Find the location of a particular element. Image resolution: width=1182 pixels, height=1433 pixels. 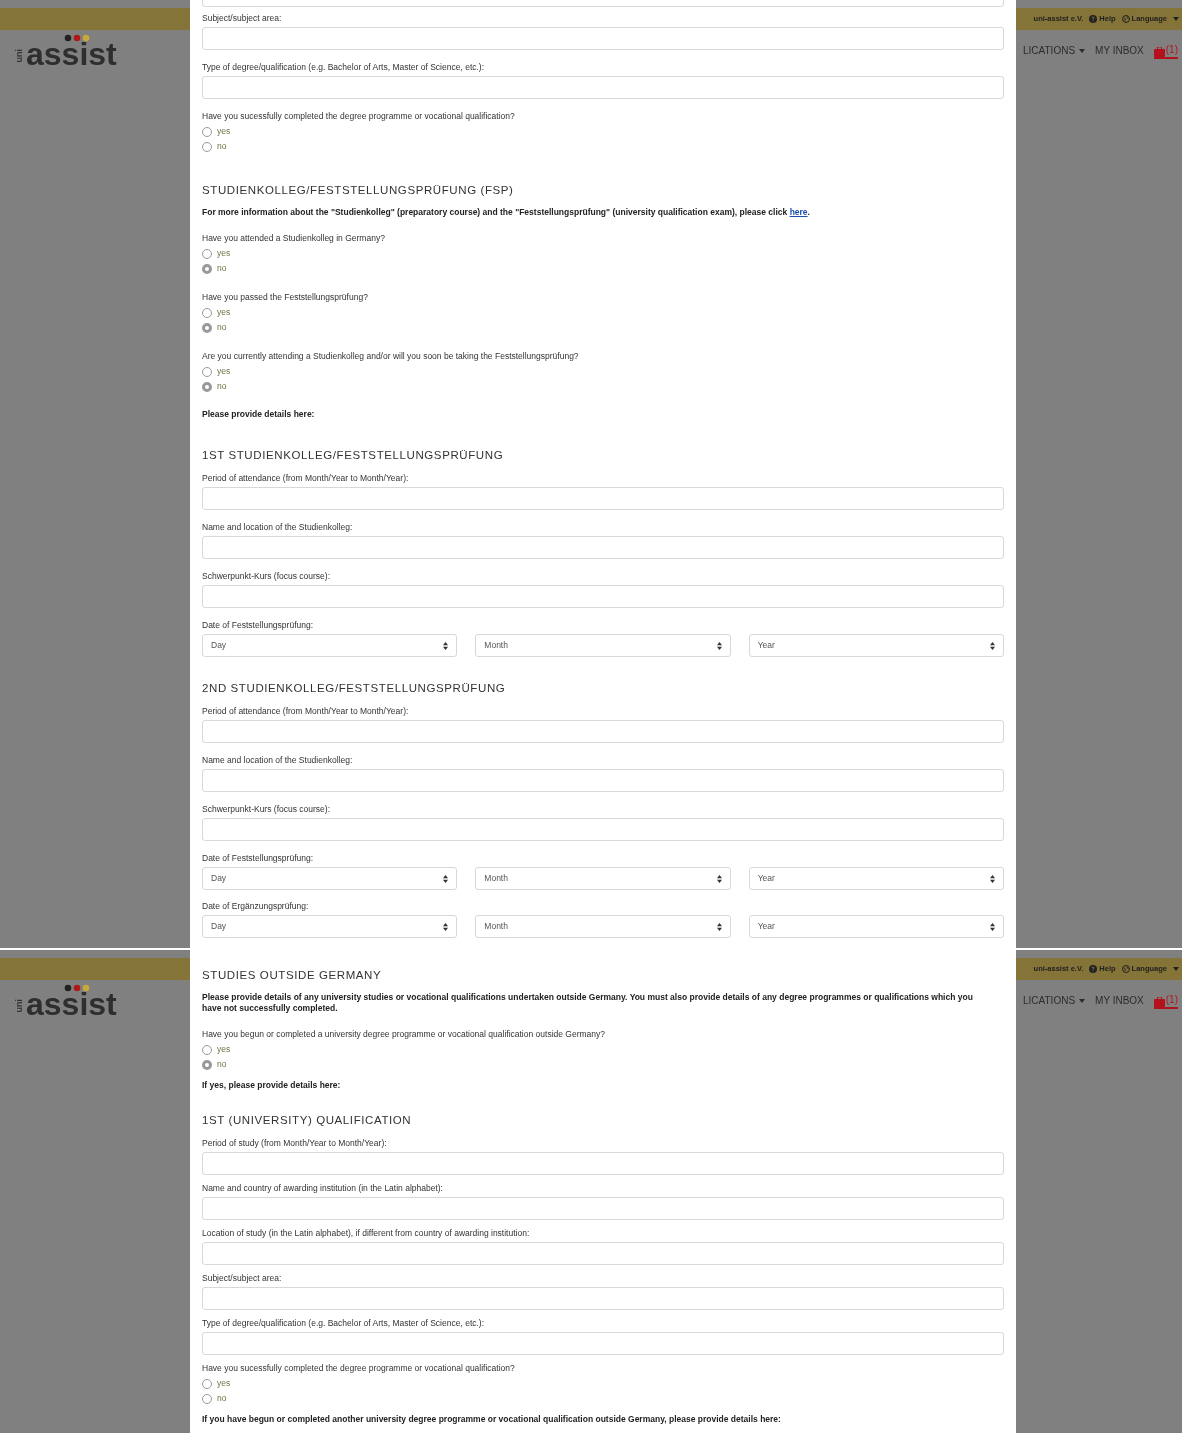

note-text: Please provide details here: is located at coordinates (259, 414).